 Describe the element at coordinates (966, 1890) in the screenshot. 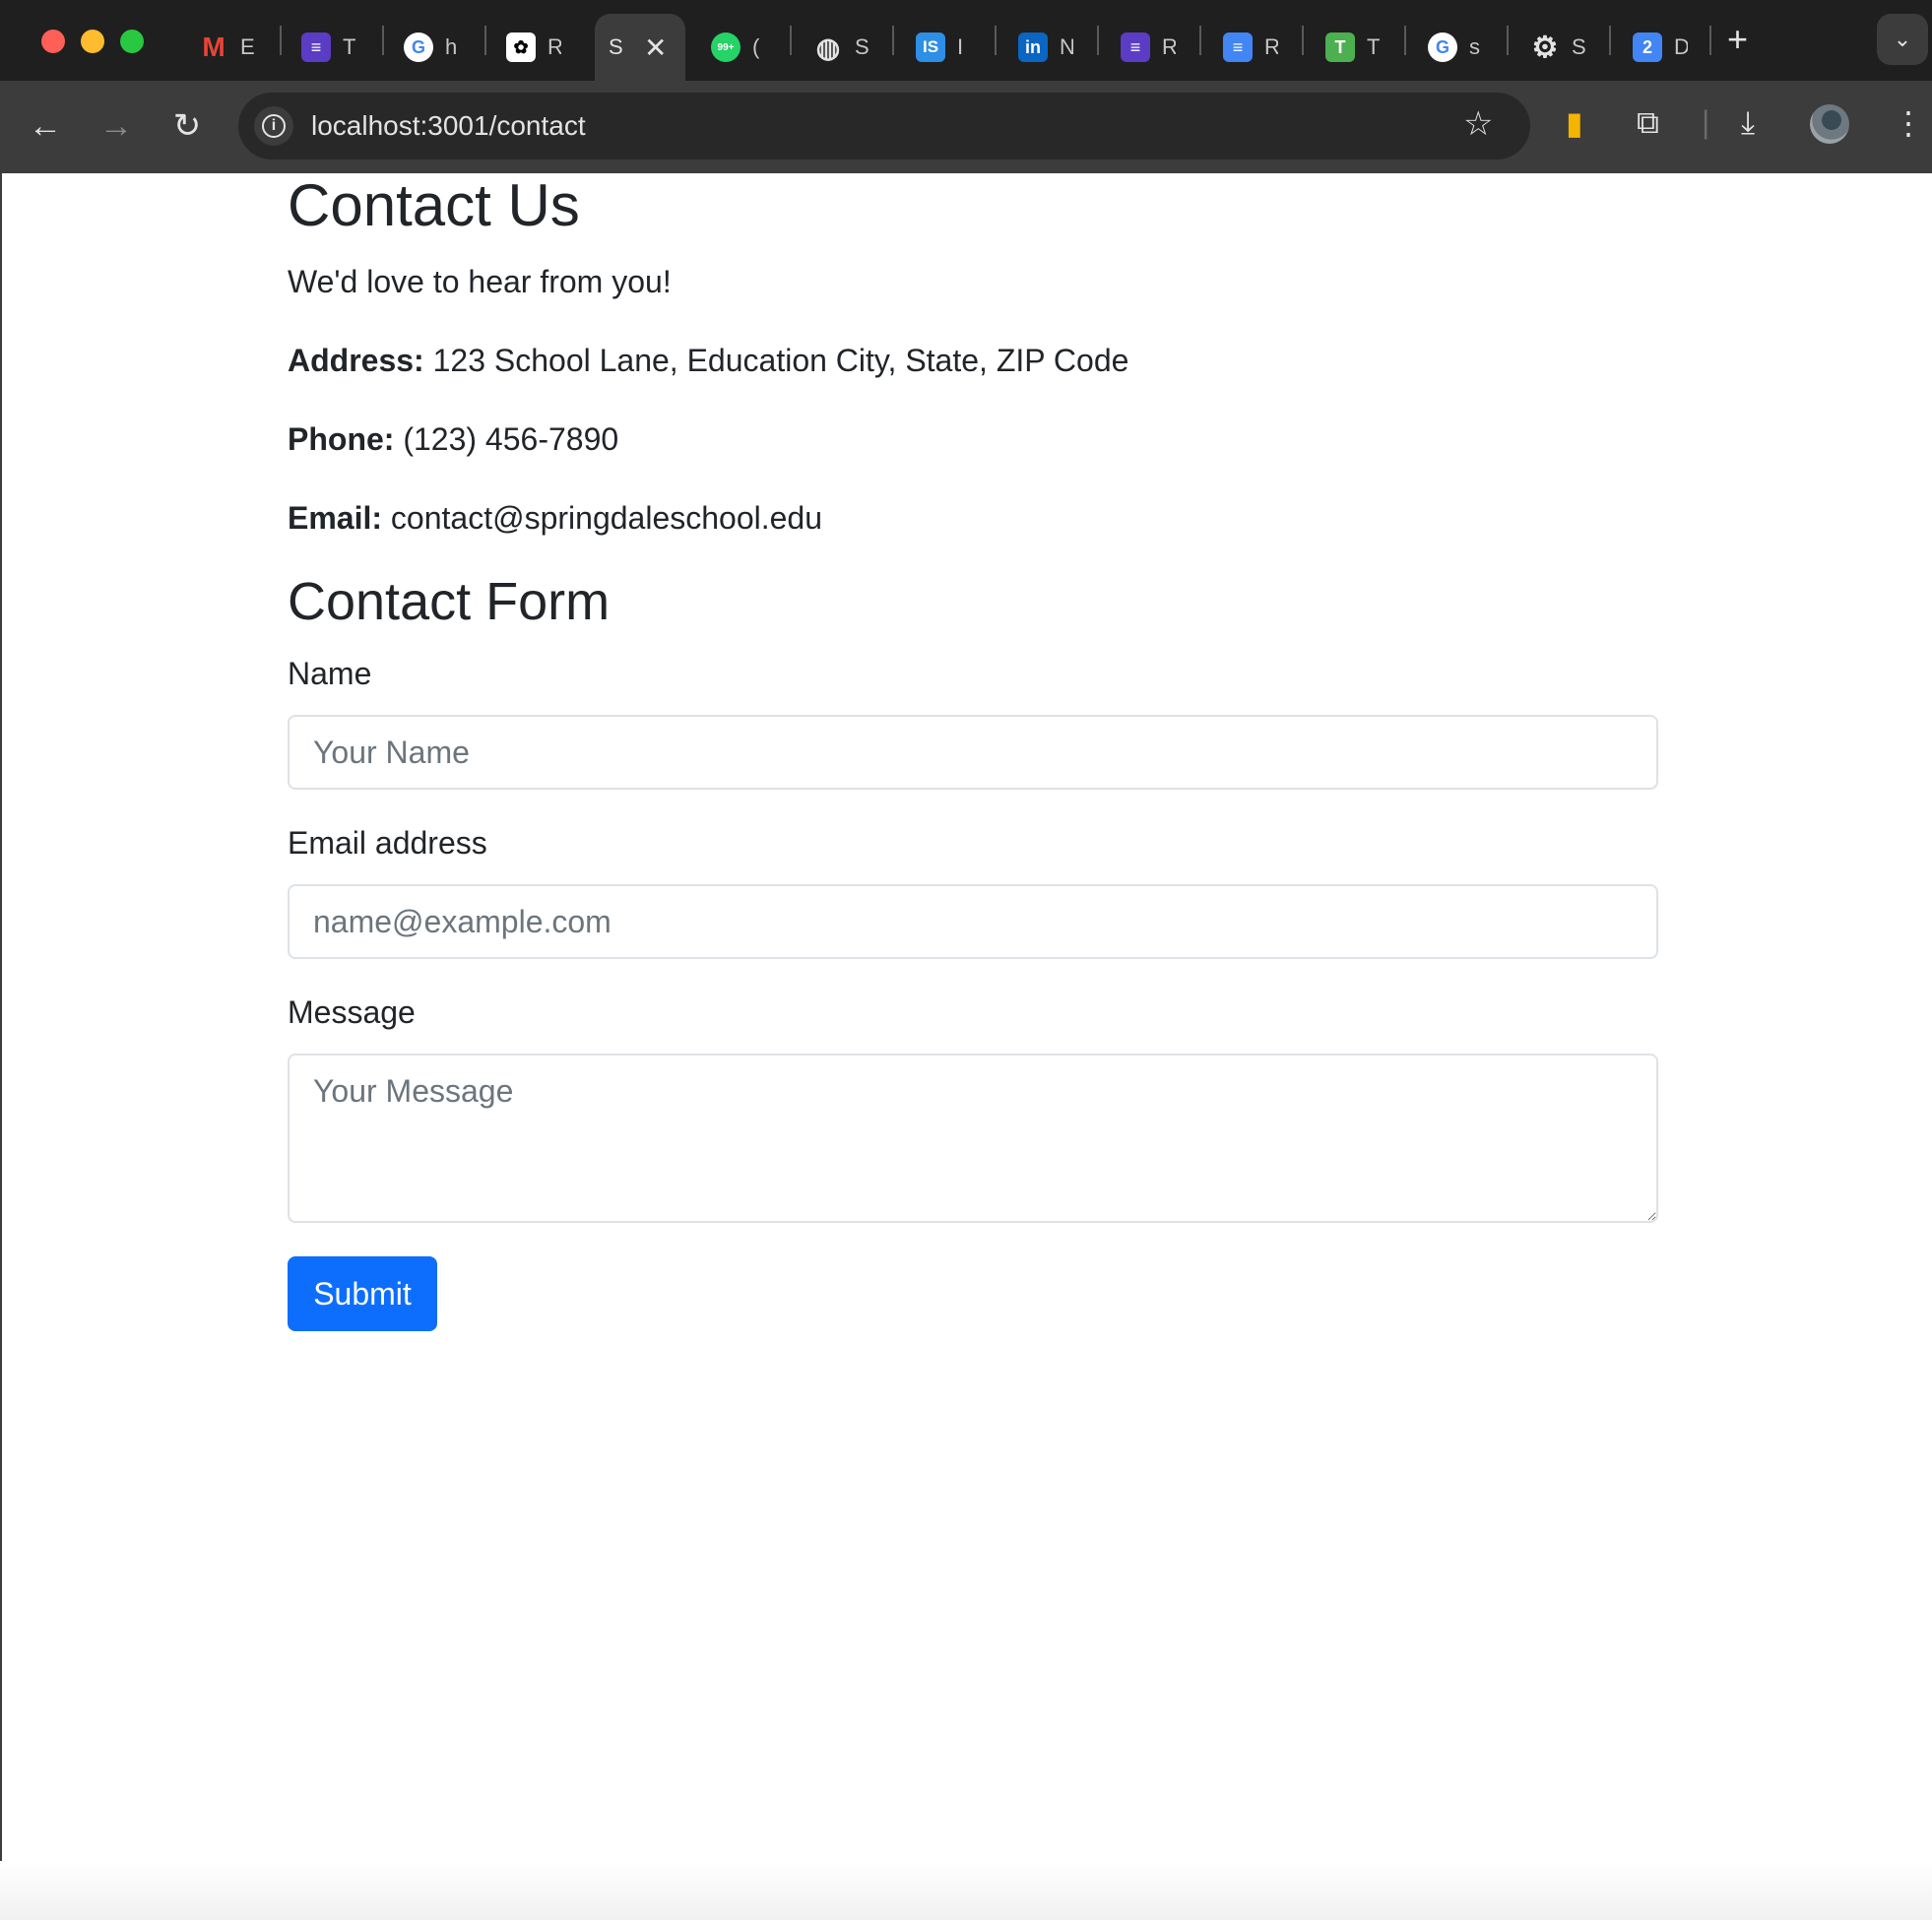

I see `bottom-shadow` at that location.